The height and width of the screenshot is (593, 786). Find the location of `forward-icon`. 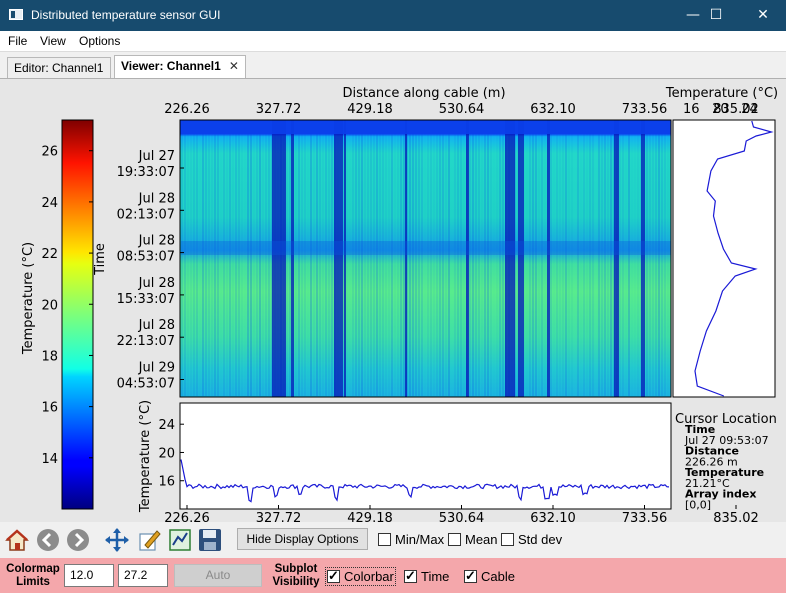

forward-icon is located at coordinates (78, 540).